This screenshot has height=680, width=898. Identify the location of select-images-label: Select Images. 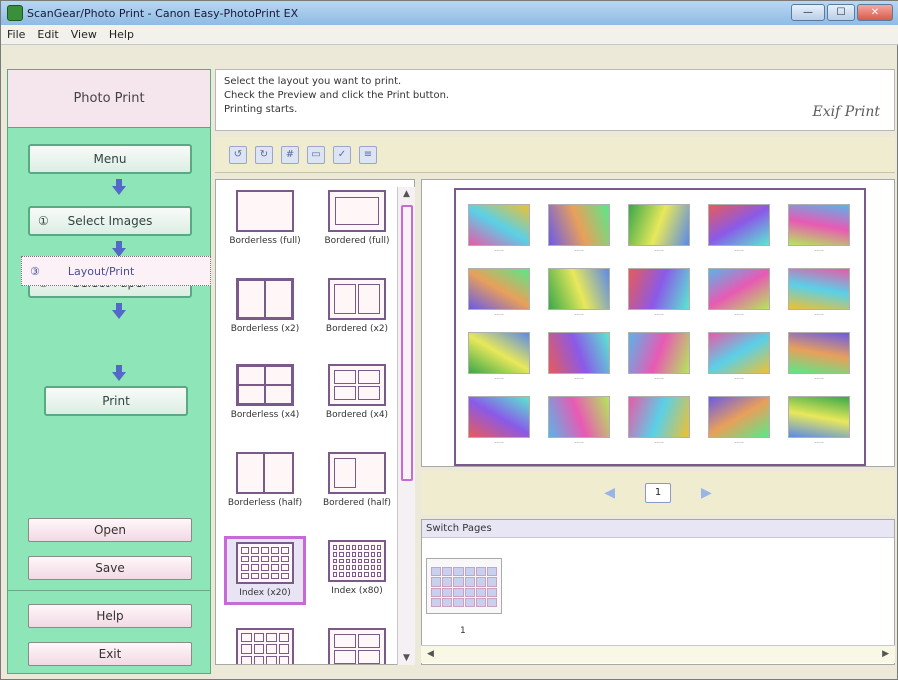
(110, 221).